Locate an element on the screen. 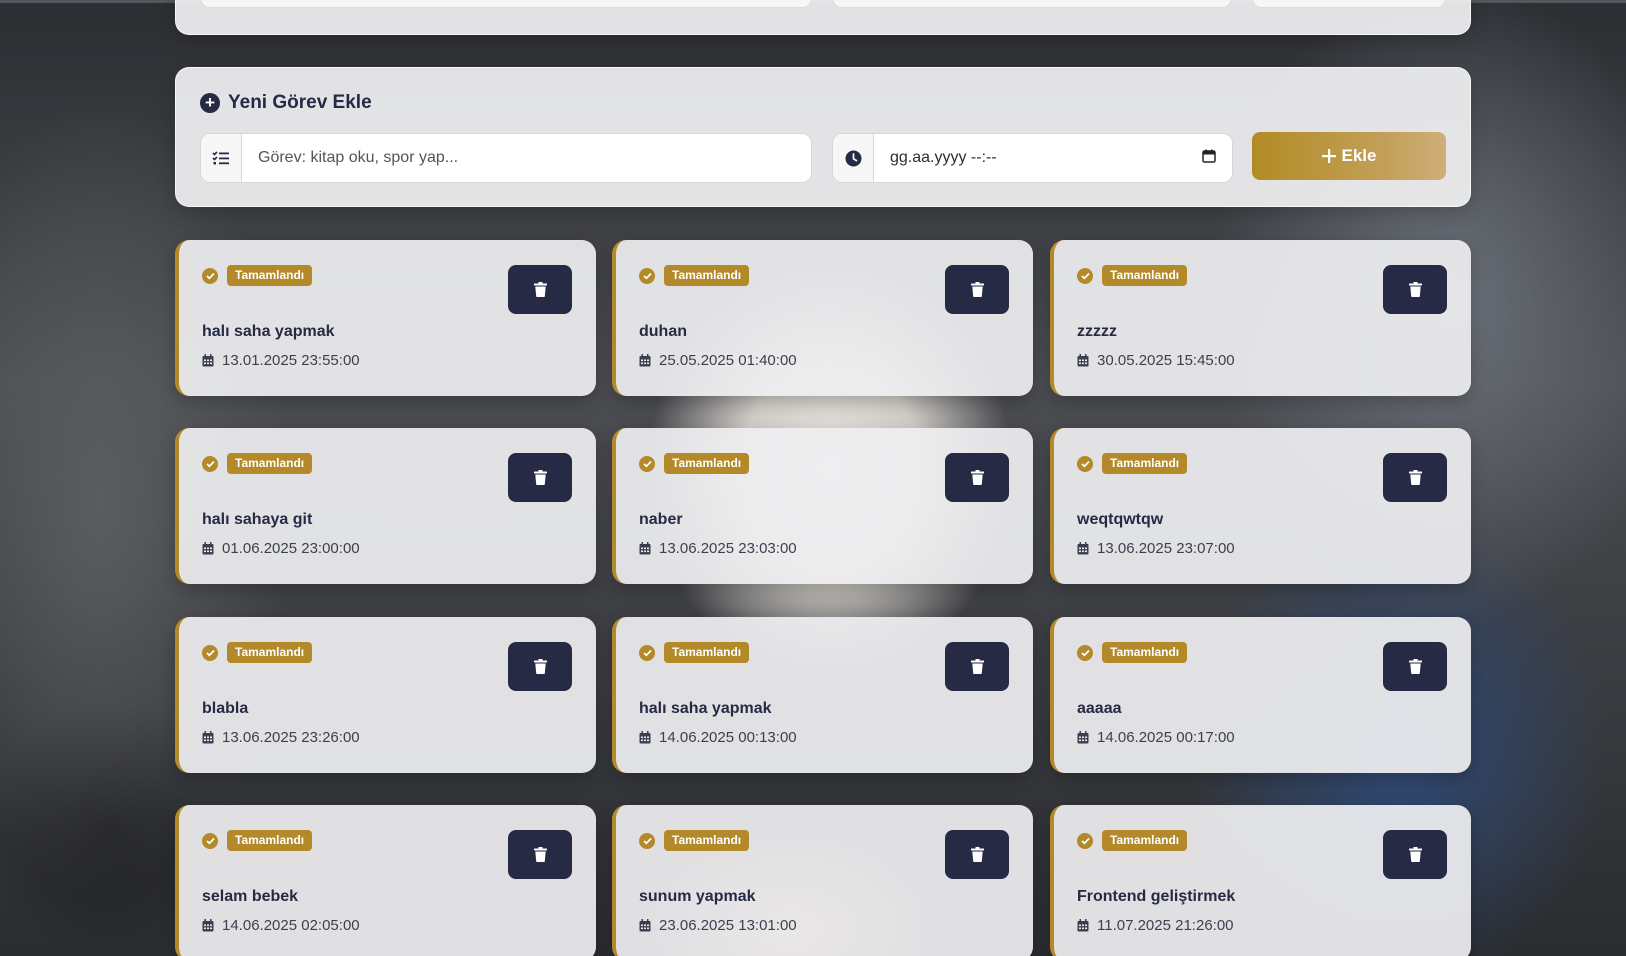 This screenshot has width=1626, height=956. add-task-title: Yeni Görev Ekle is located at coordinates (300, 102).